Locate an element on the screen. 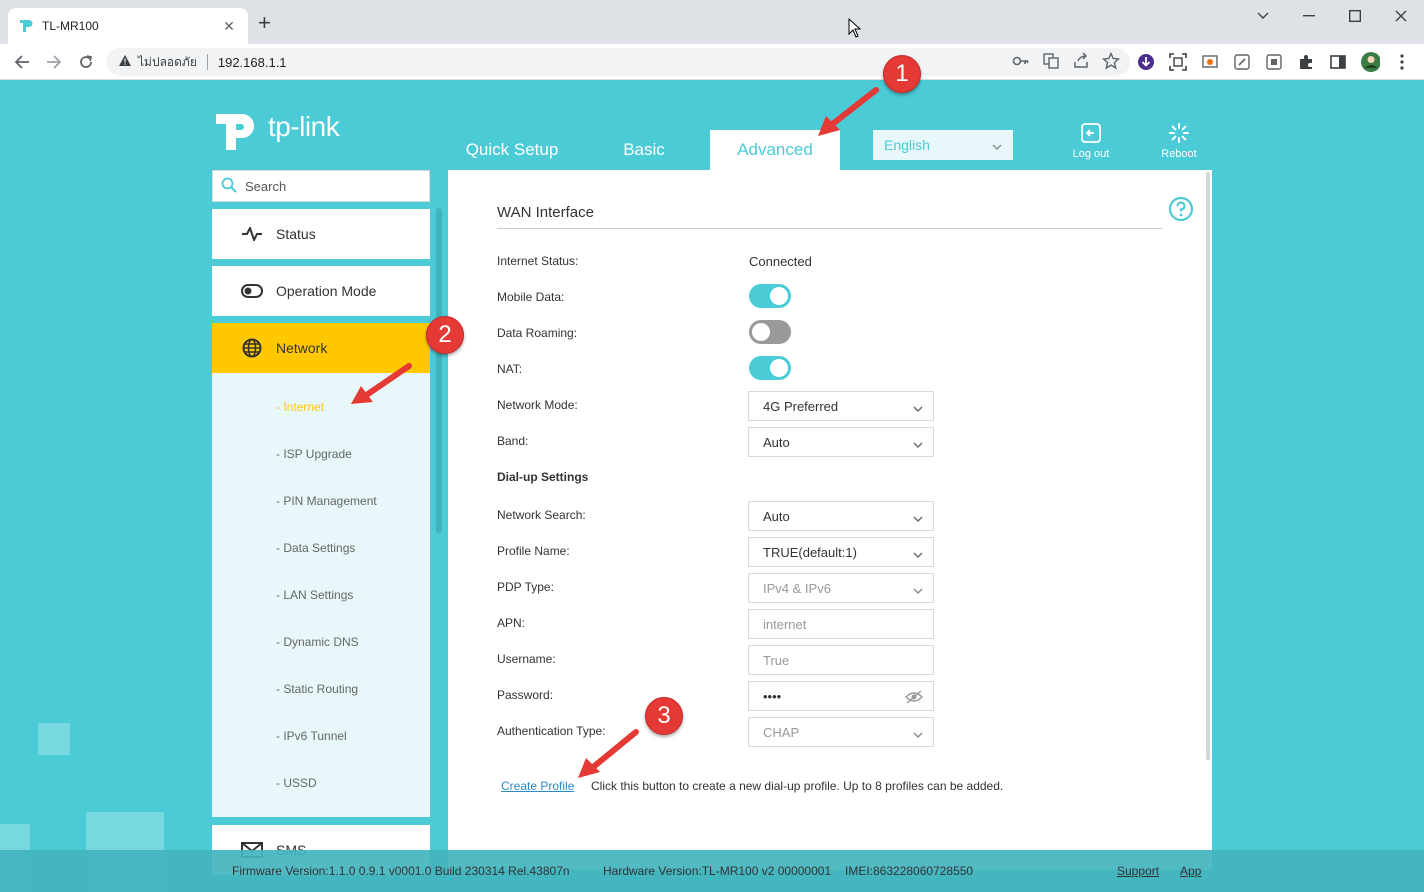 This screenshot has height=892, width=1424. sidebar-item-status: Status is located at coordinates (321, 234).